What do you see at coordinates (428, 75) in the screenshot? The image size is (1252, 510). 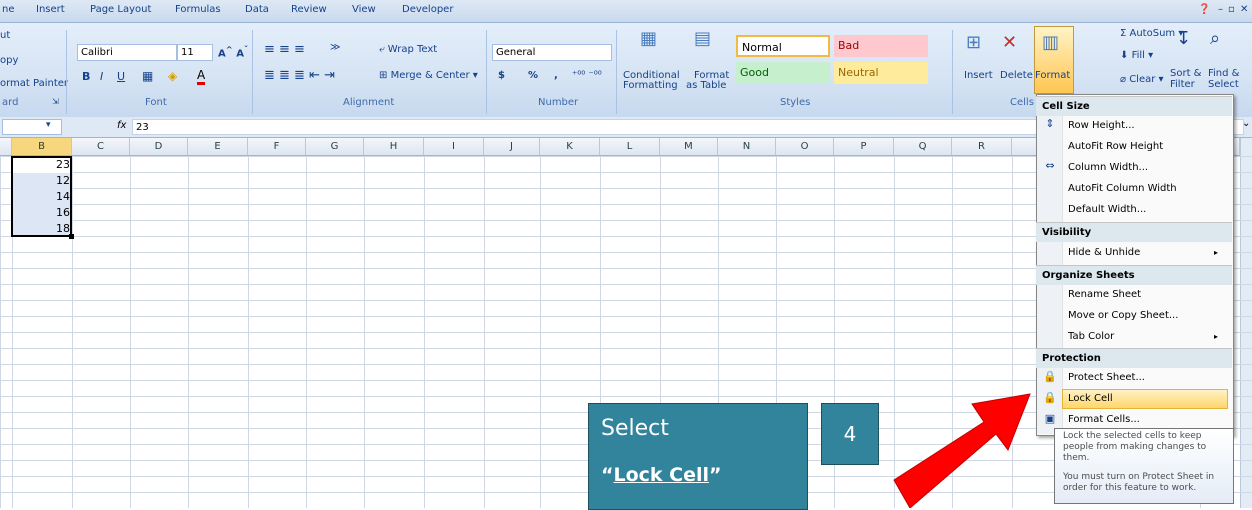 I see `merge-center-button: ⊞ Merge & Center ▾` at bounding box center [428, 75].